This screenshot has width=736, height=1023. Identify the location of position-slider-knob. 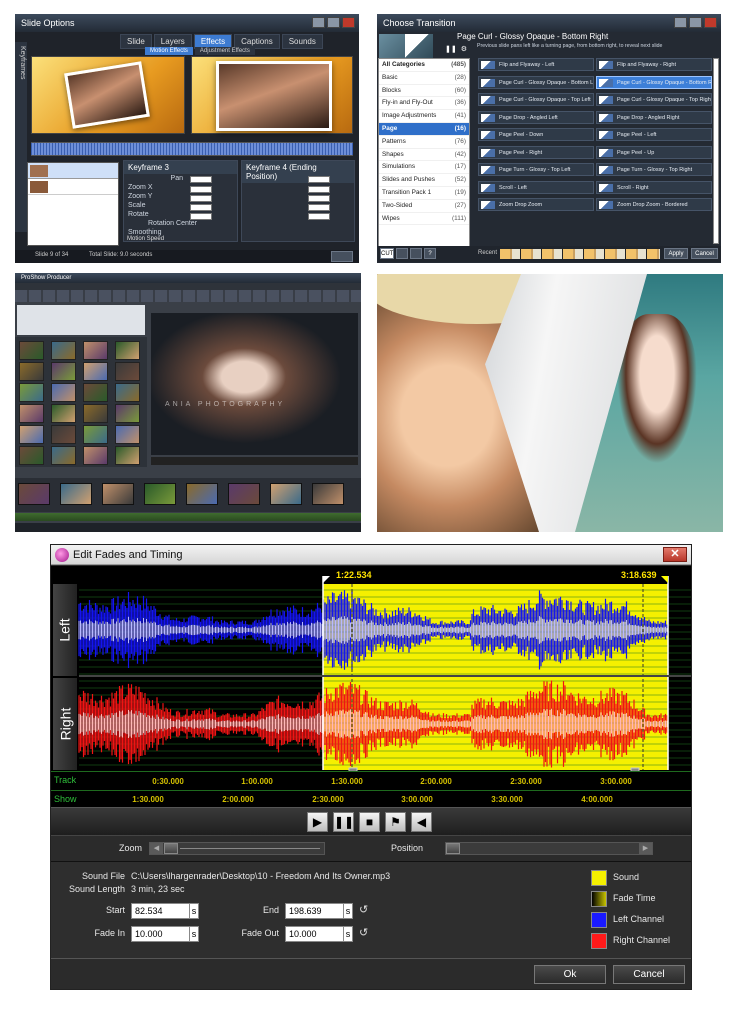
(453, 848).